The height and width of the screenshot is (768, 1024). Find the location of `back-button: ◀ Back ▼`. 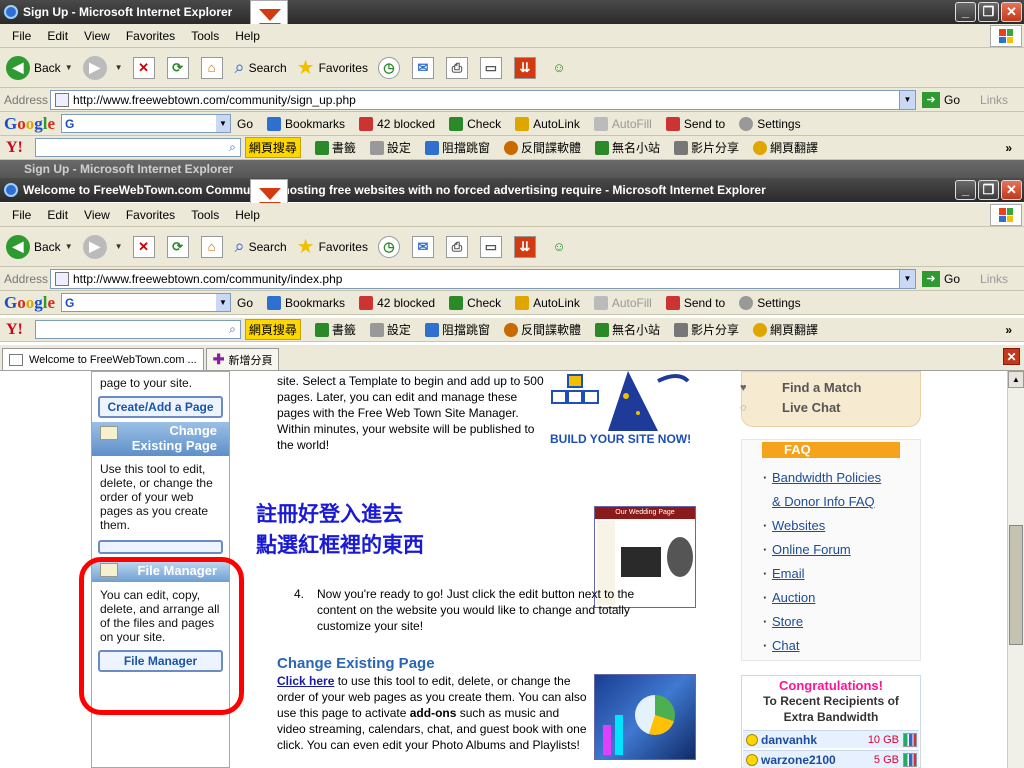

back-button: ◀ Back ▼ is located at coordinates (39, 67).